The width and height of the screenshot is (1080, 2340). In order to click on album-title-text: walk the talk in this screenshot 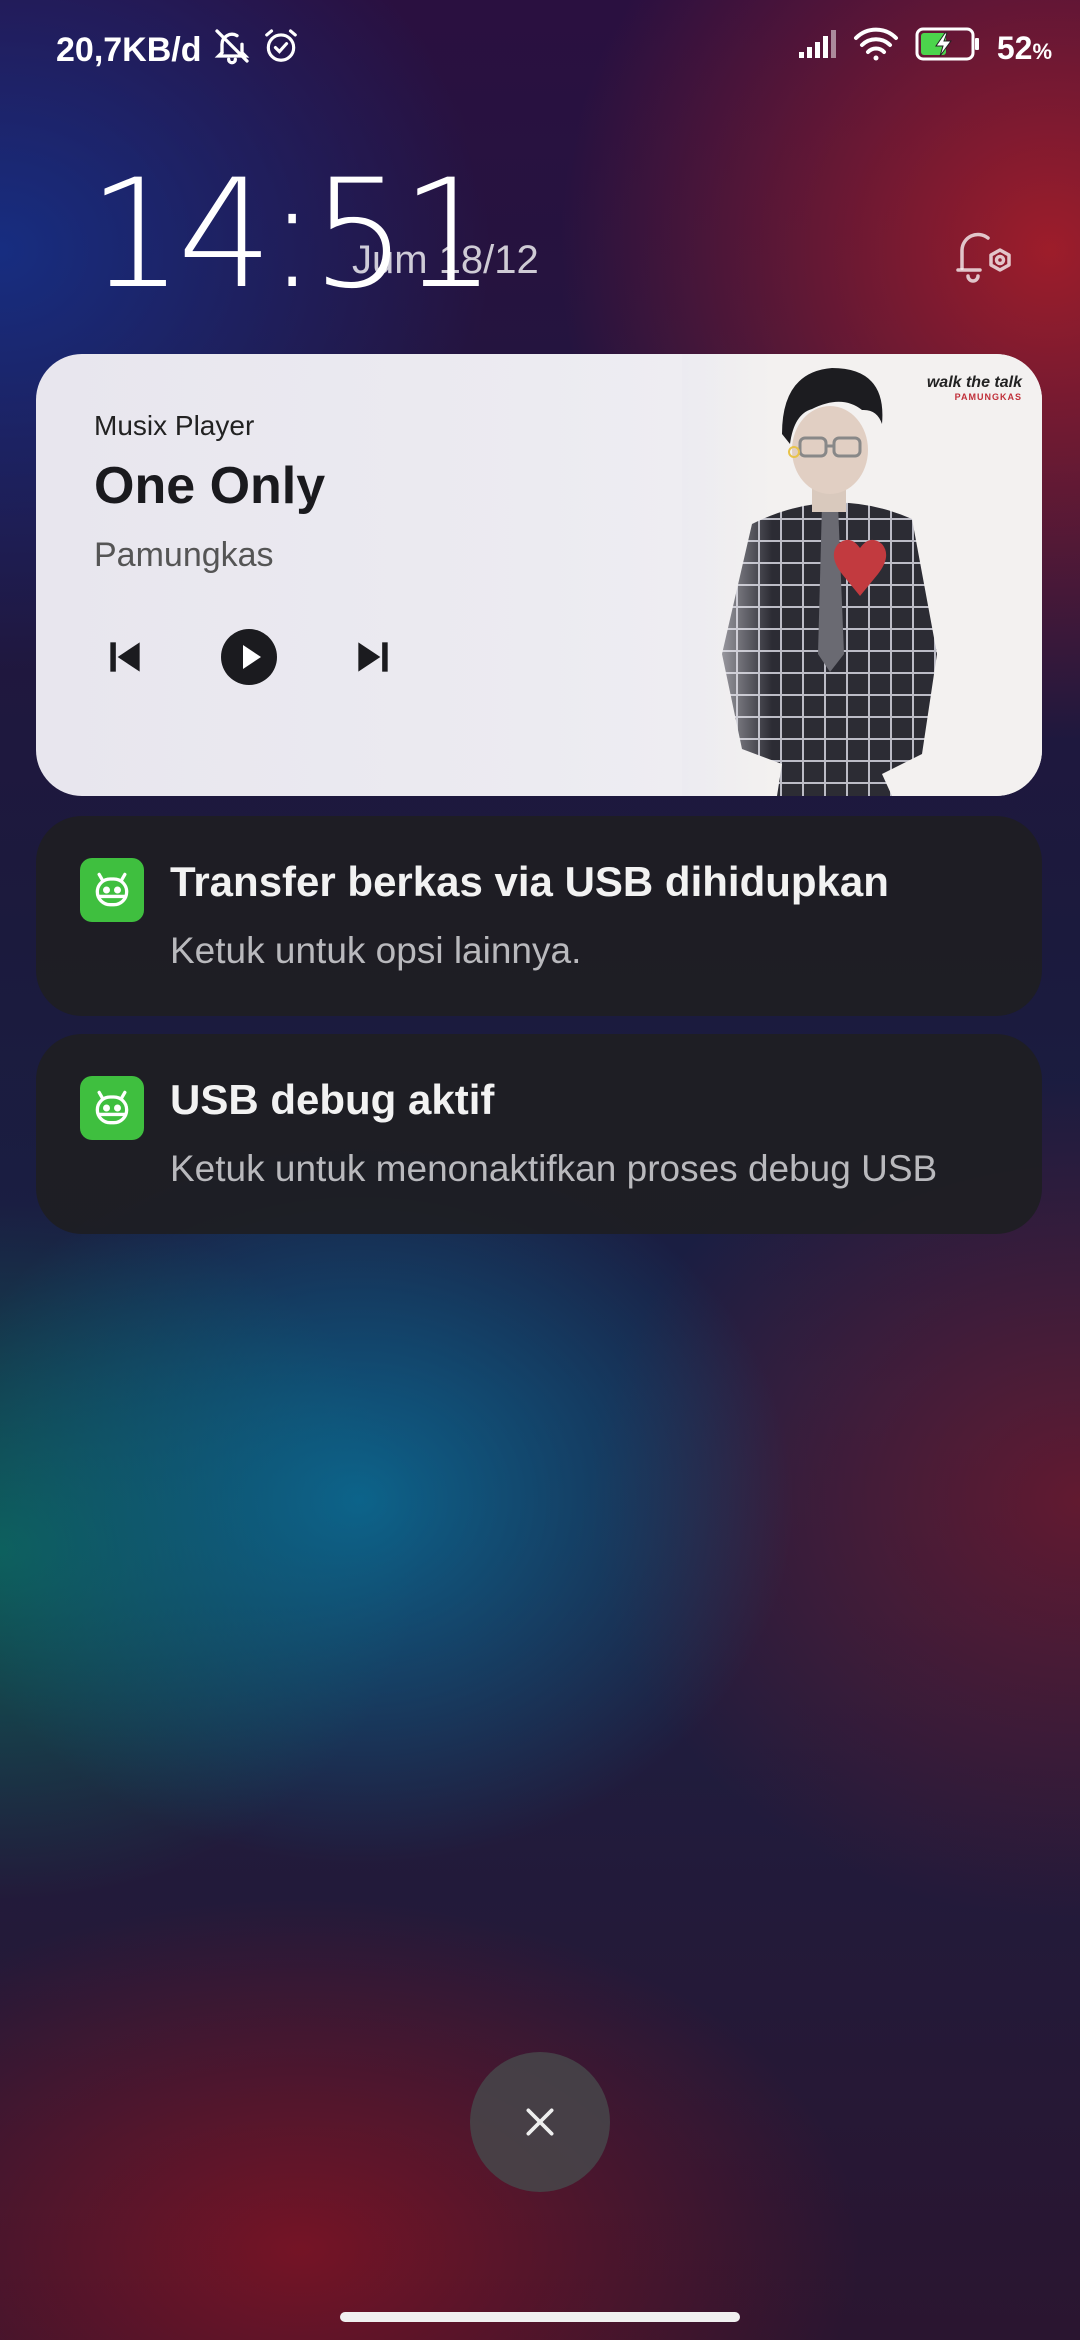, I will do `click(974, 382)`.